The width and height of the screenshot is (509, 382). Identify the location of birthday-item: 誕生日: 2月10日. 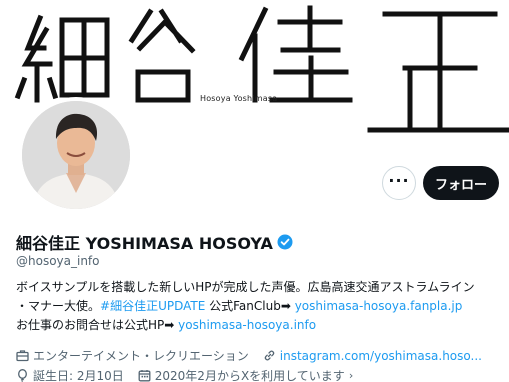
(70, 374).